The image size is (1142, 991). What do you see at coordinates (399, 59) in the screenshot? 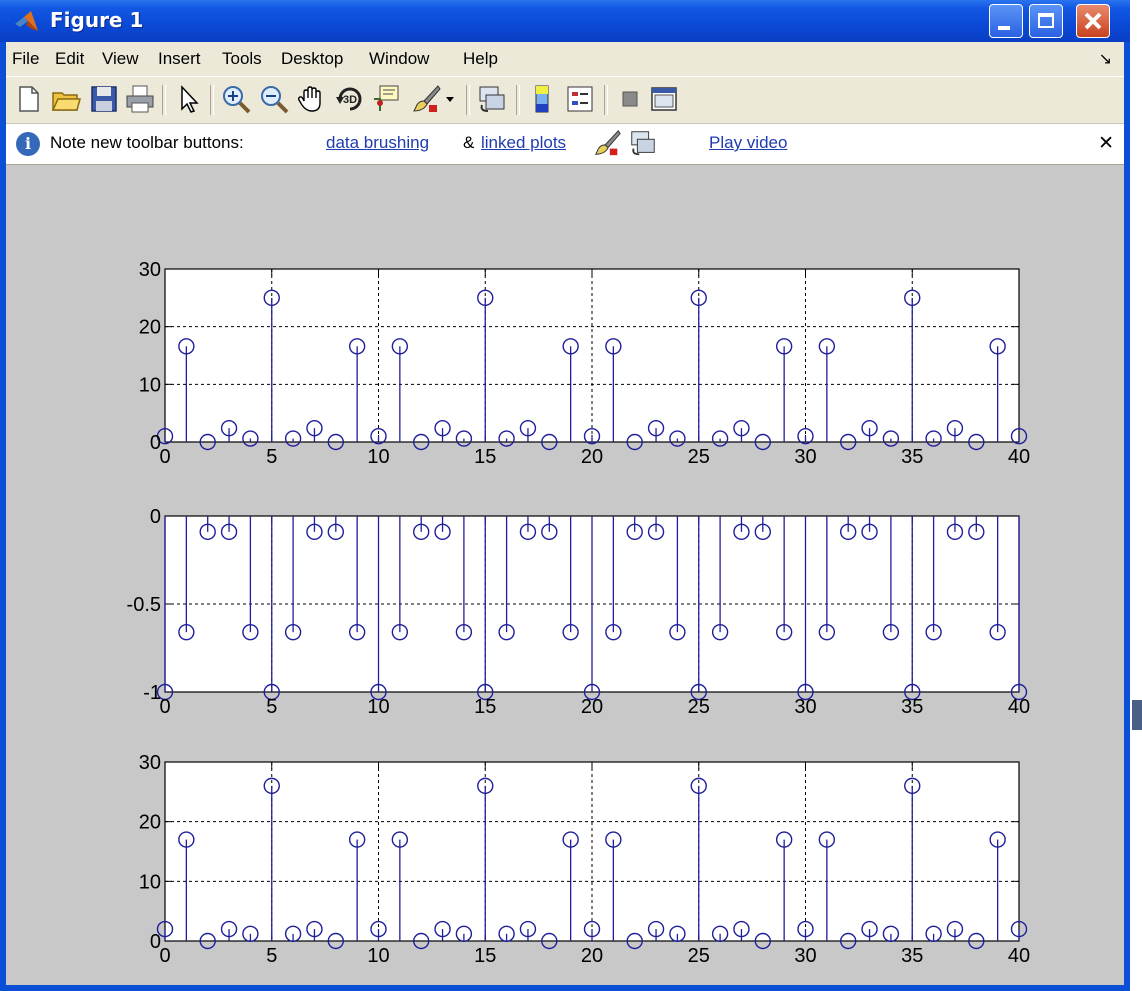
I see `menu-window: Window` at bounding box center [399, 59].